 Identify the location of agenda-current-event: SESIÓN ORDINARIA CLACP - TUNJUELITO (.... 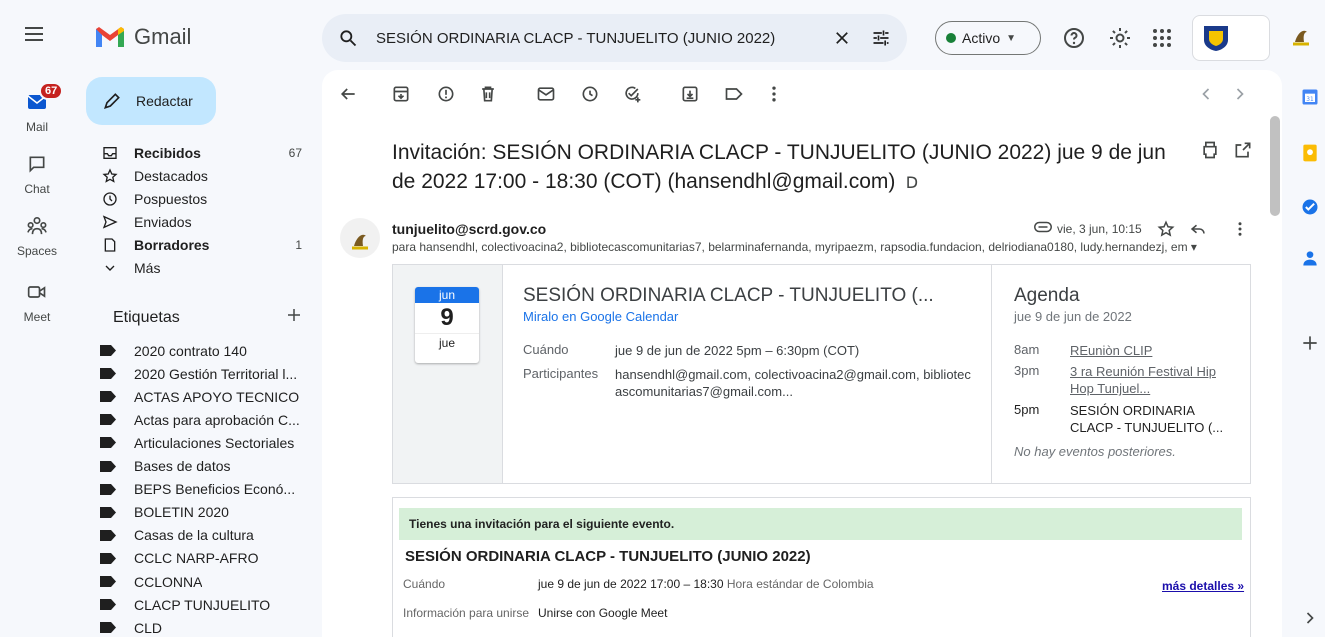
(1147, 419).